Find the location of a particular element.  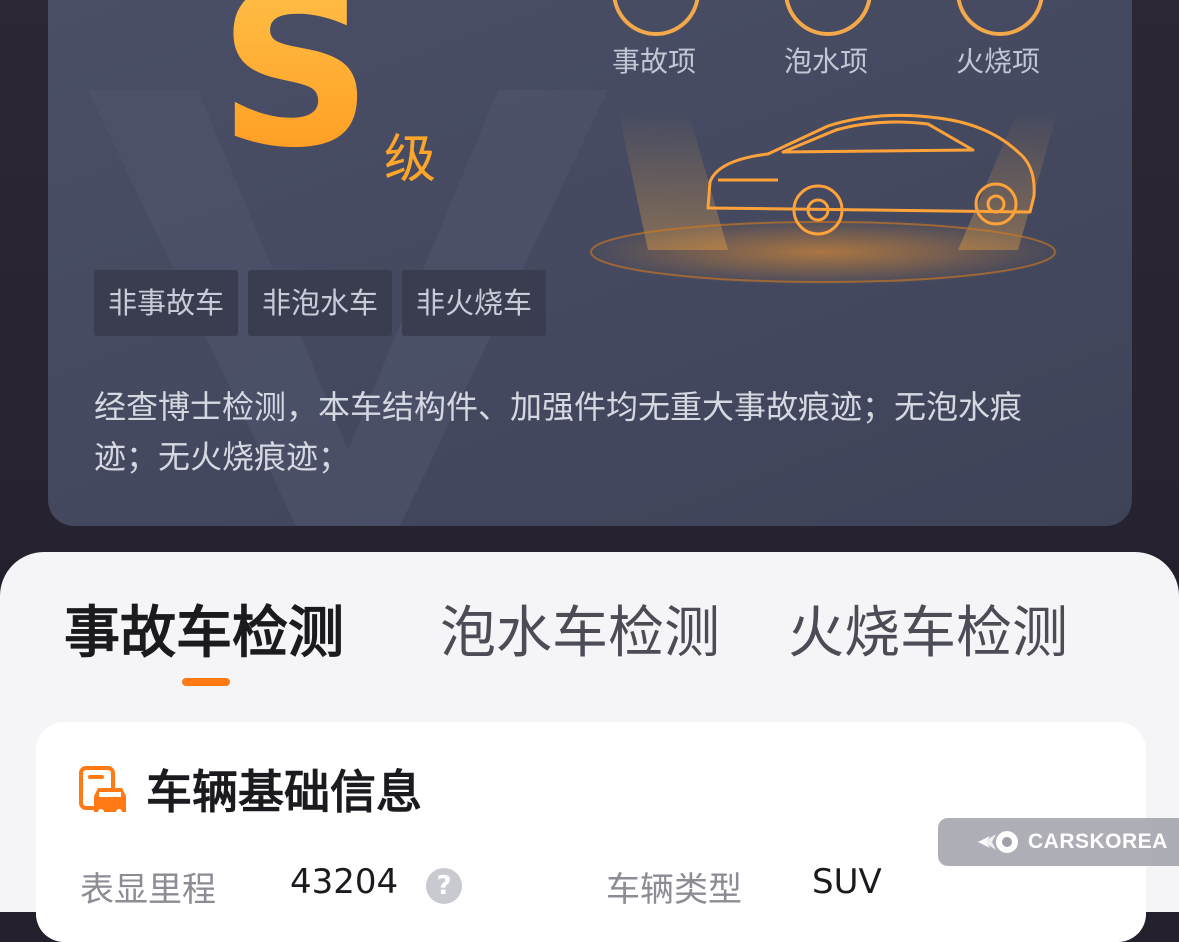

carskorea-text: CARSKOREA is located at coordinates (1098, 841).